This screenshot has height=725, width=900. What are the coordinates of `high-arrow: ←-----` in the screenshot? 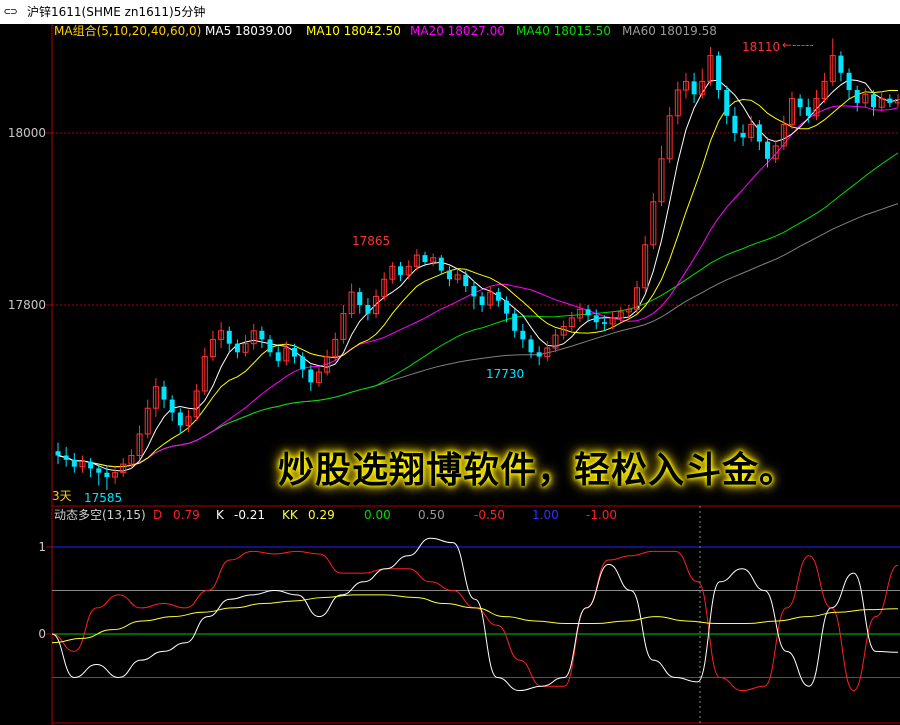 It's located at (798, 45).